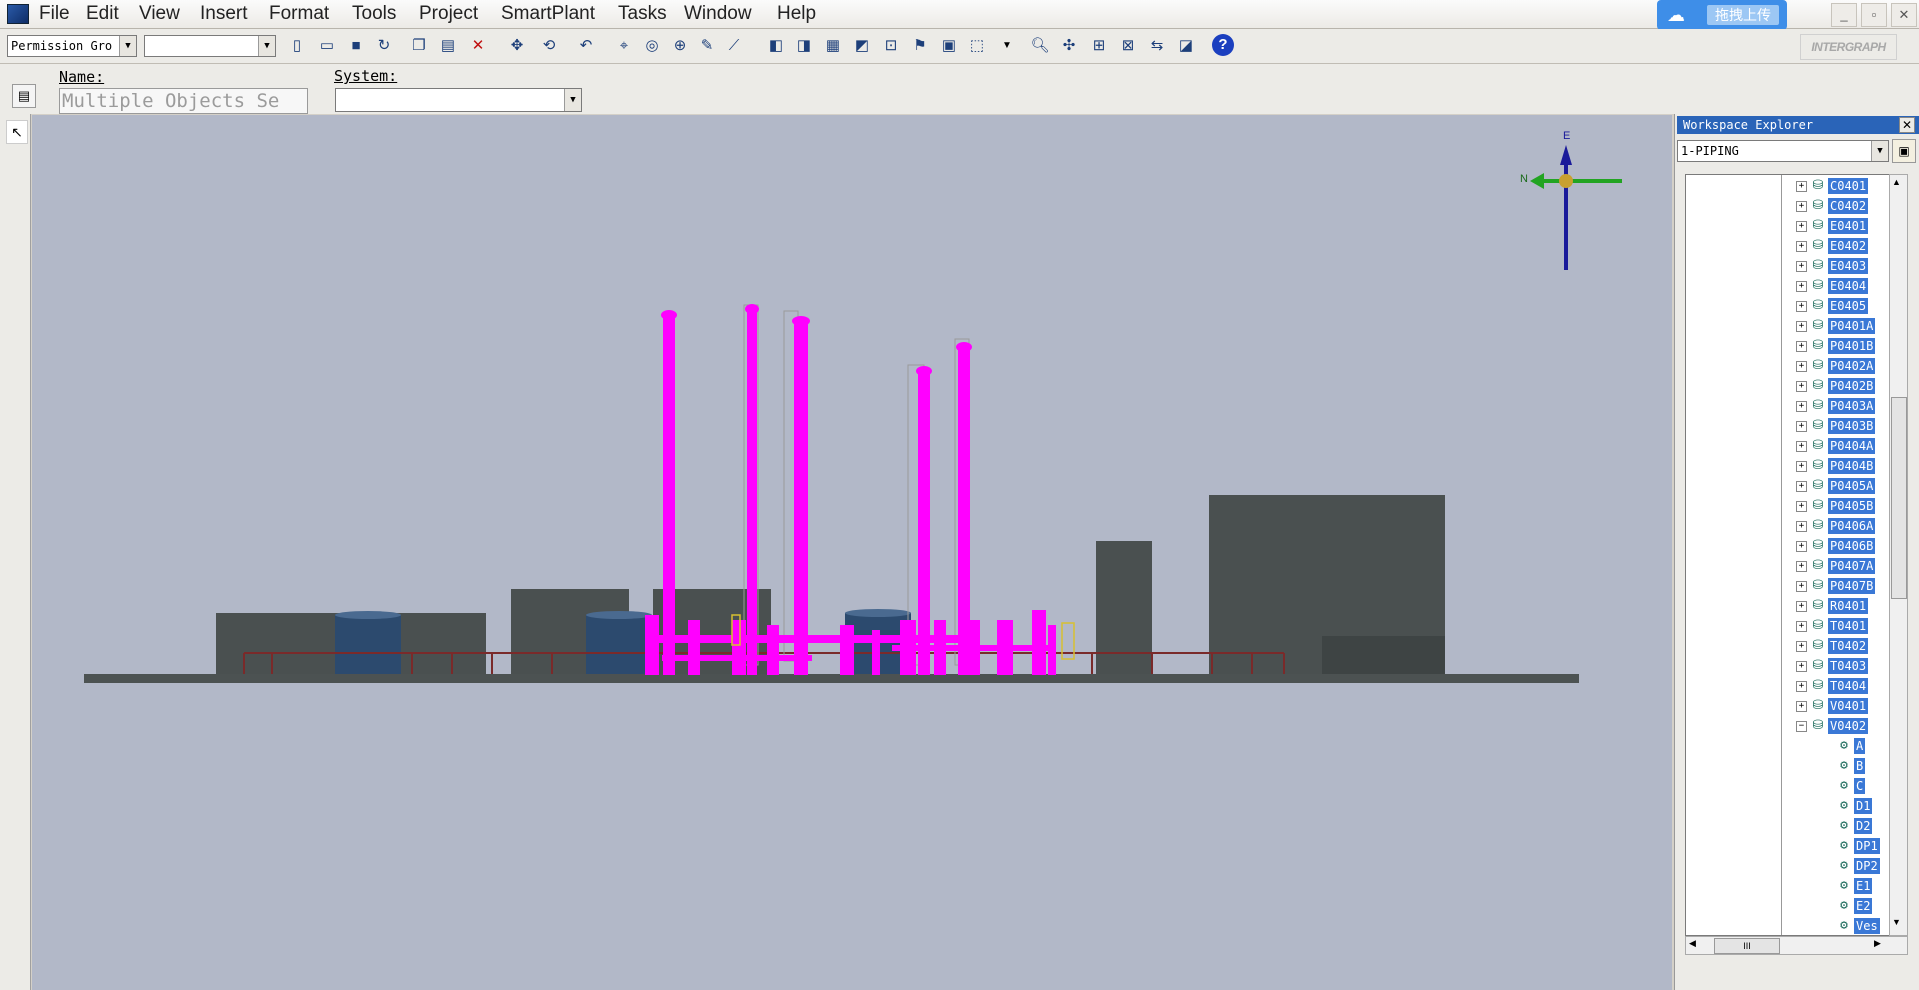  Describe the element at coordinates (642, 14) in the screenshot. I see `menu-tasks: Tasks` at that location.